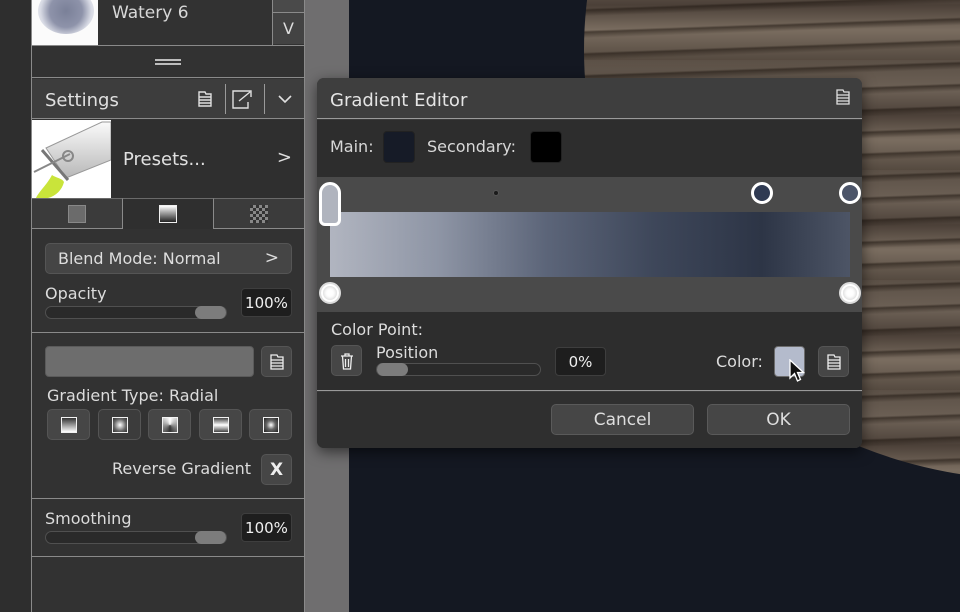 The width and height of the screenshot is (960, 612). What do you see at coordinates (377, 329) in the screenshot?
I see `color-point-label: Color Point:` at bounding box center [377, 329].